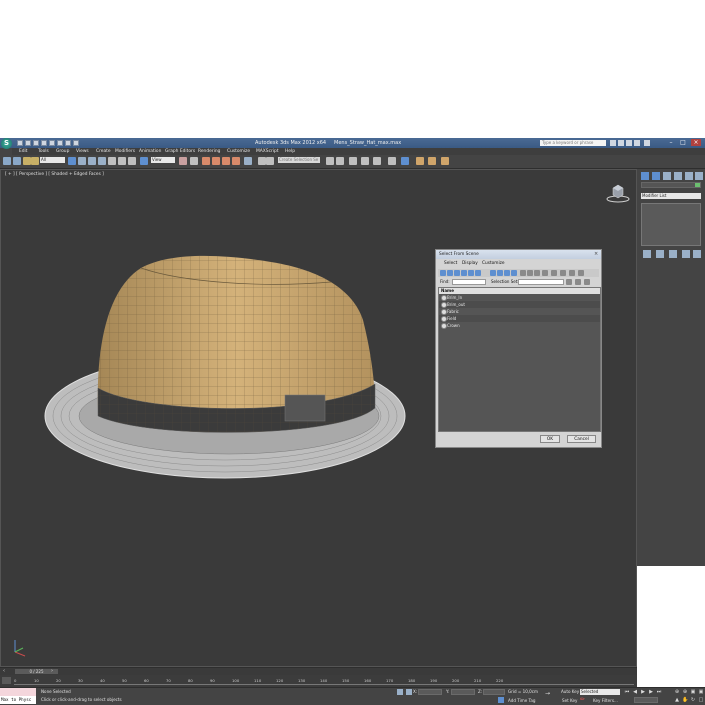  What do you see at coordinates (699, 176) in the screenshot?
I see `utilities-tab-icon` at bounding box center [699, 176].